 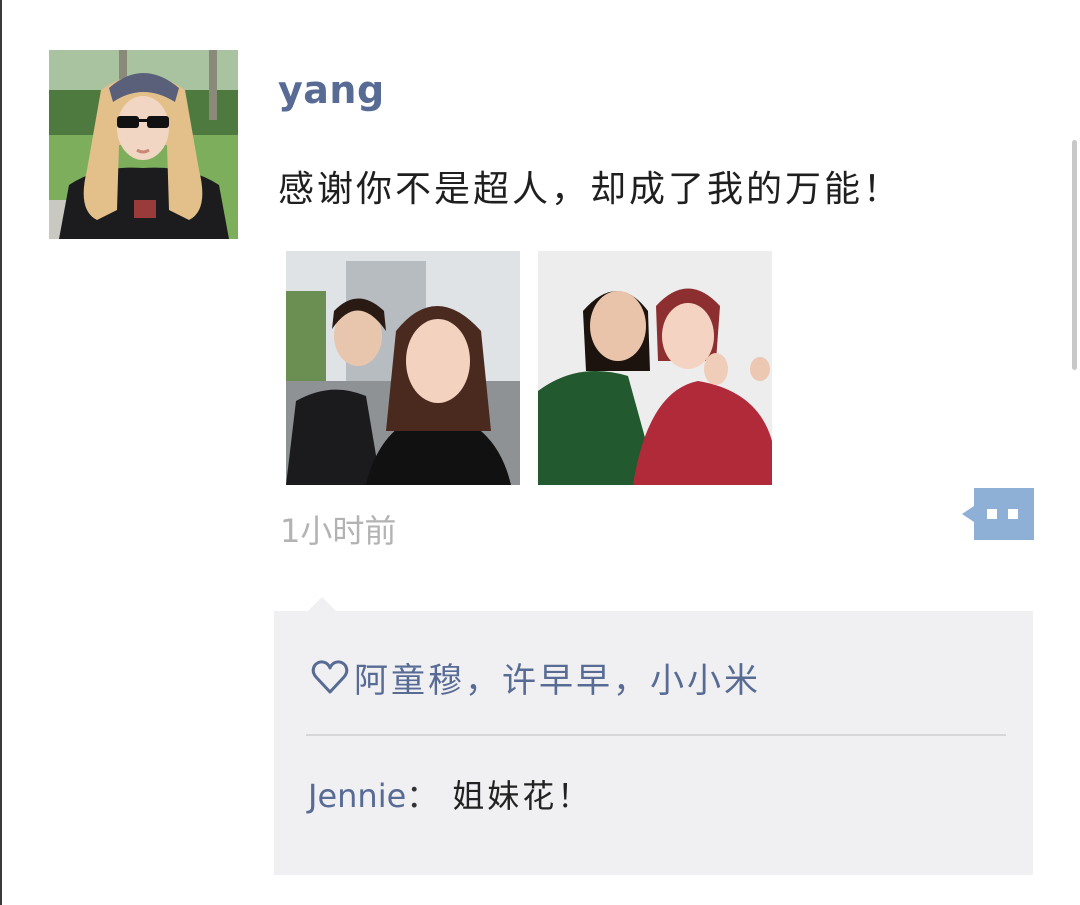 I want to click on heart-outline-icon, so click(x=330, y=677).